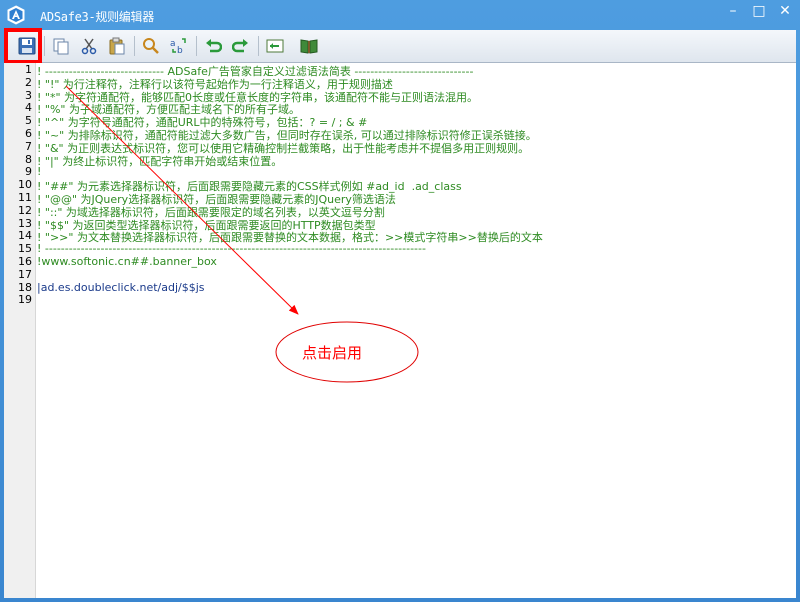 This screenshot has width=800, height=602. Describe the element at coordinates (160, 161) in the screenshot. I see `code-line-comment: ! "|" 为终止标识符，匹配字符串开始或结束位置。` at that location.